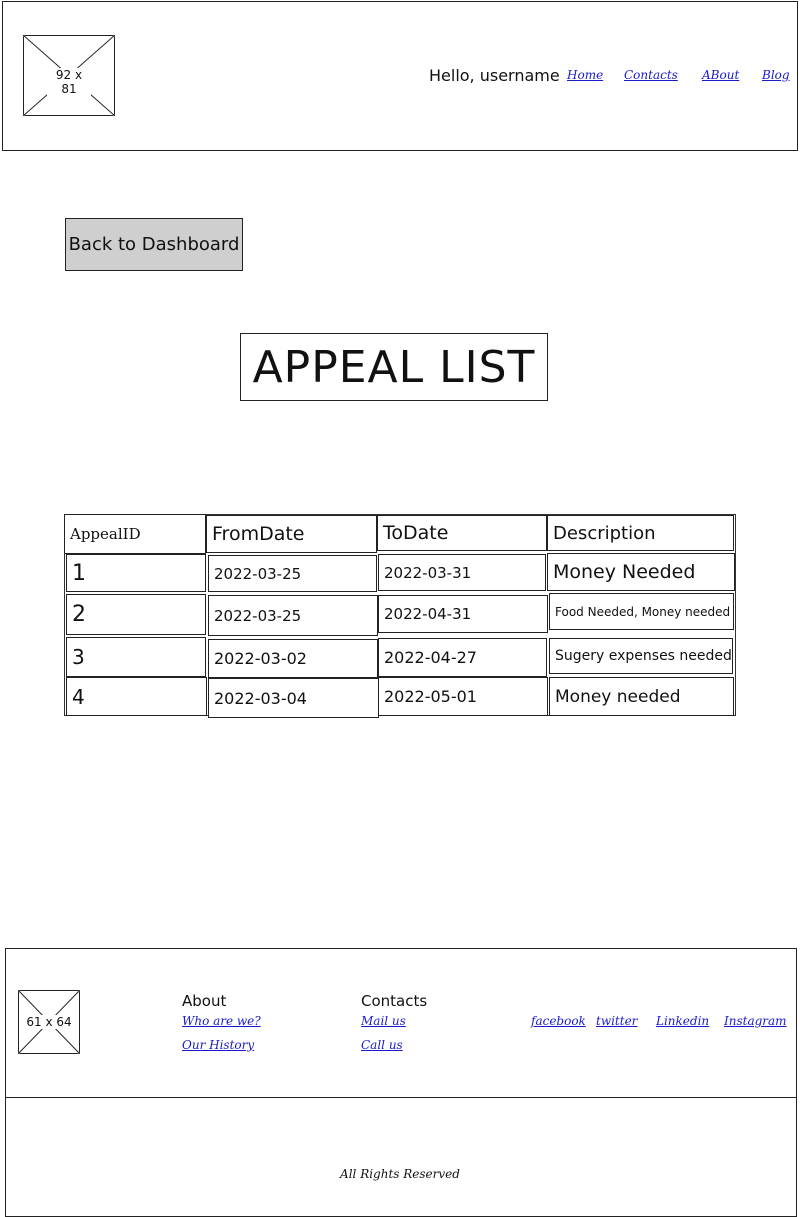  Describe the element at coordinates (218, 1045) in the screenshot. I see `footer-link-our-history: Our History` at that location.